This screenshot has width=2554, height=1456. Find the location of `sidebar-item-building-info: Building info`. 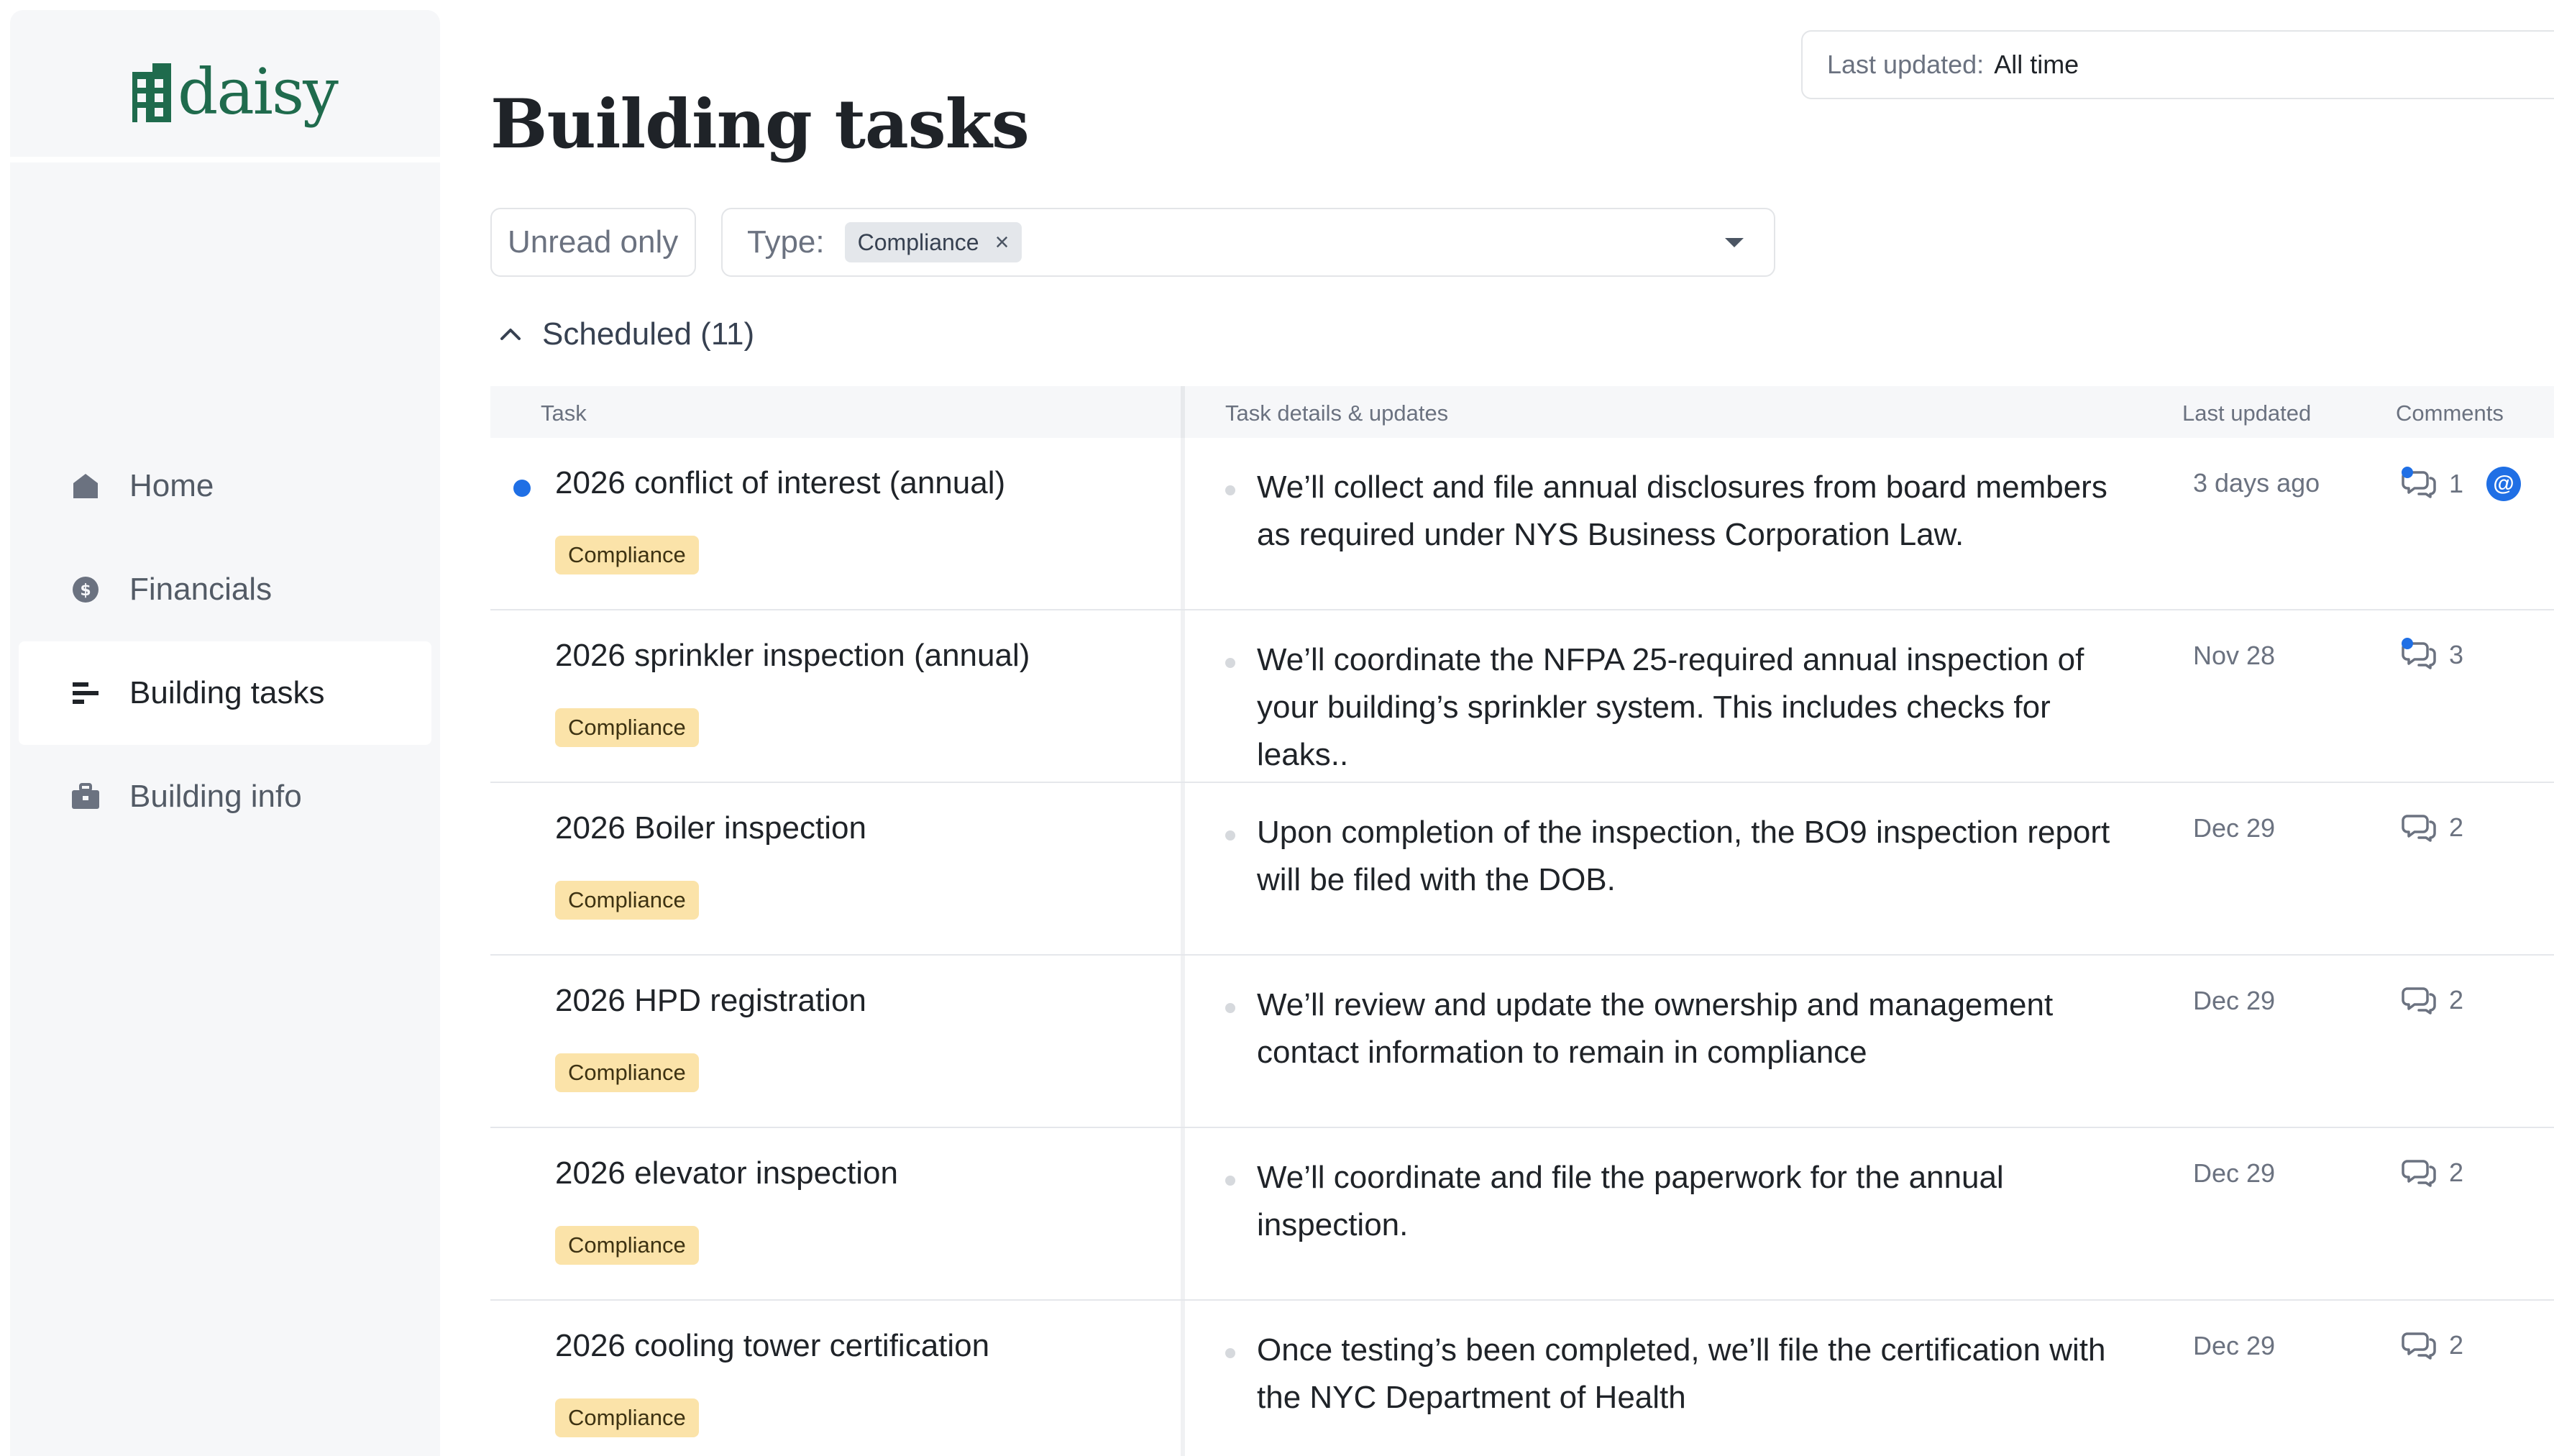

sidebar-item-building-info: Building info is located at coordinates (225, 796).